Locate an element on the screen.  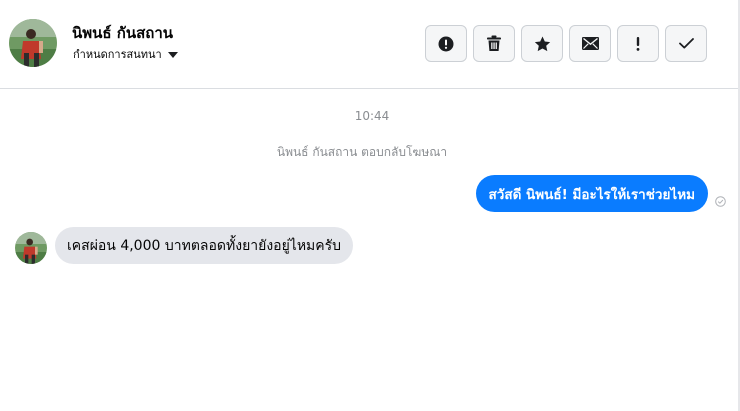
report-button is located at coordinates (446, 43).